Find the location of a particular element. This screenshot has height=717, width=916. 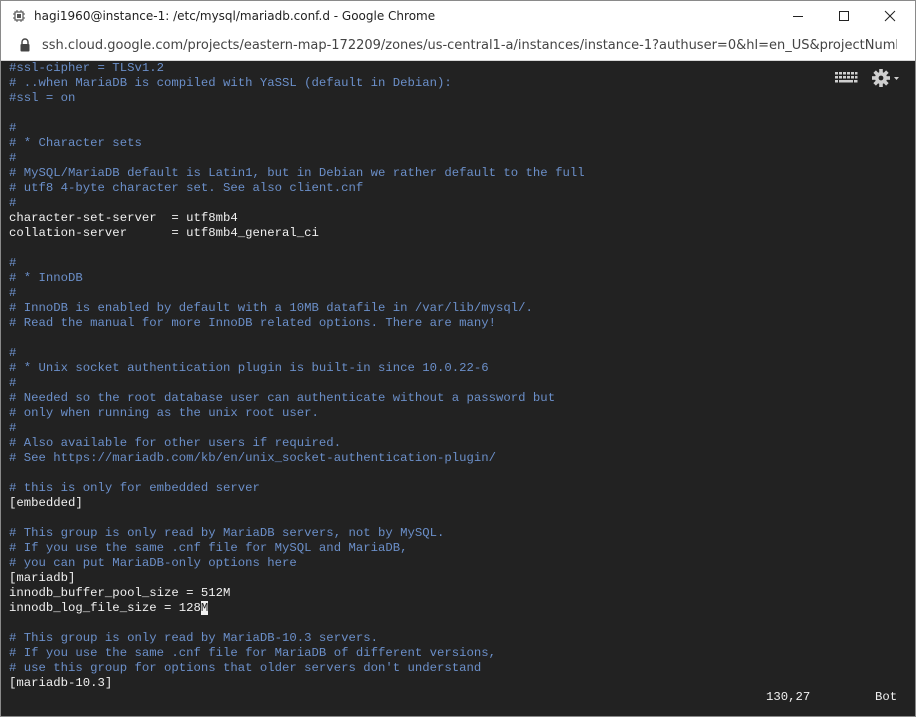

minimize-button is located at coordinates (798, 16).